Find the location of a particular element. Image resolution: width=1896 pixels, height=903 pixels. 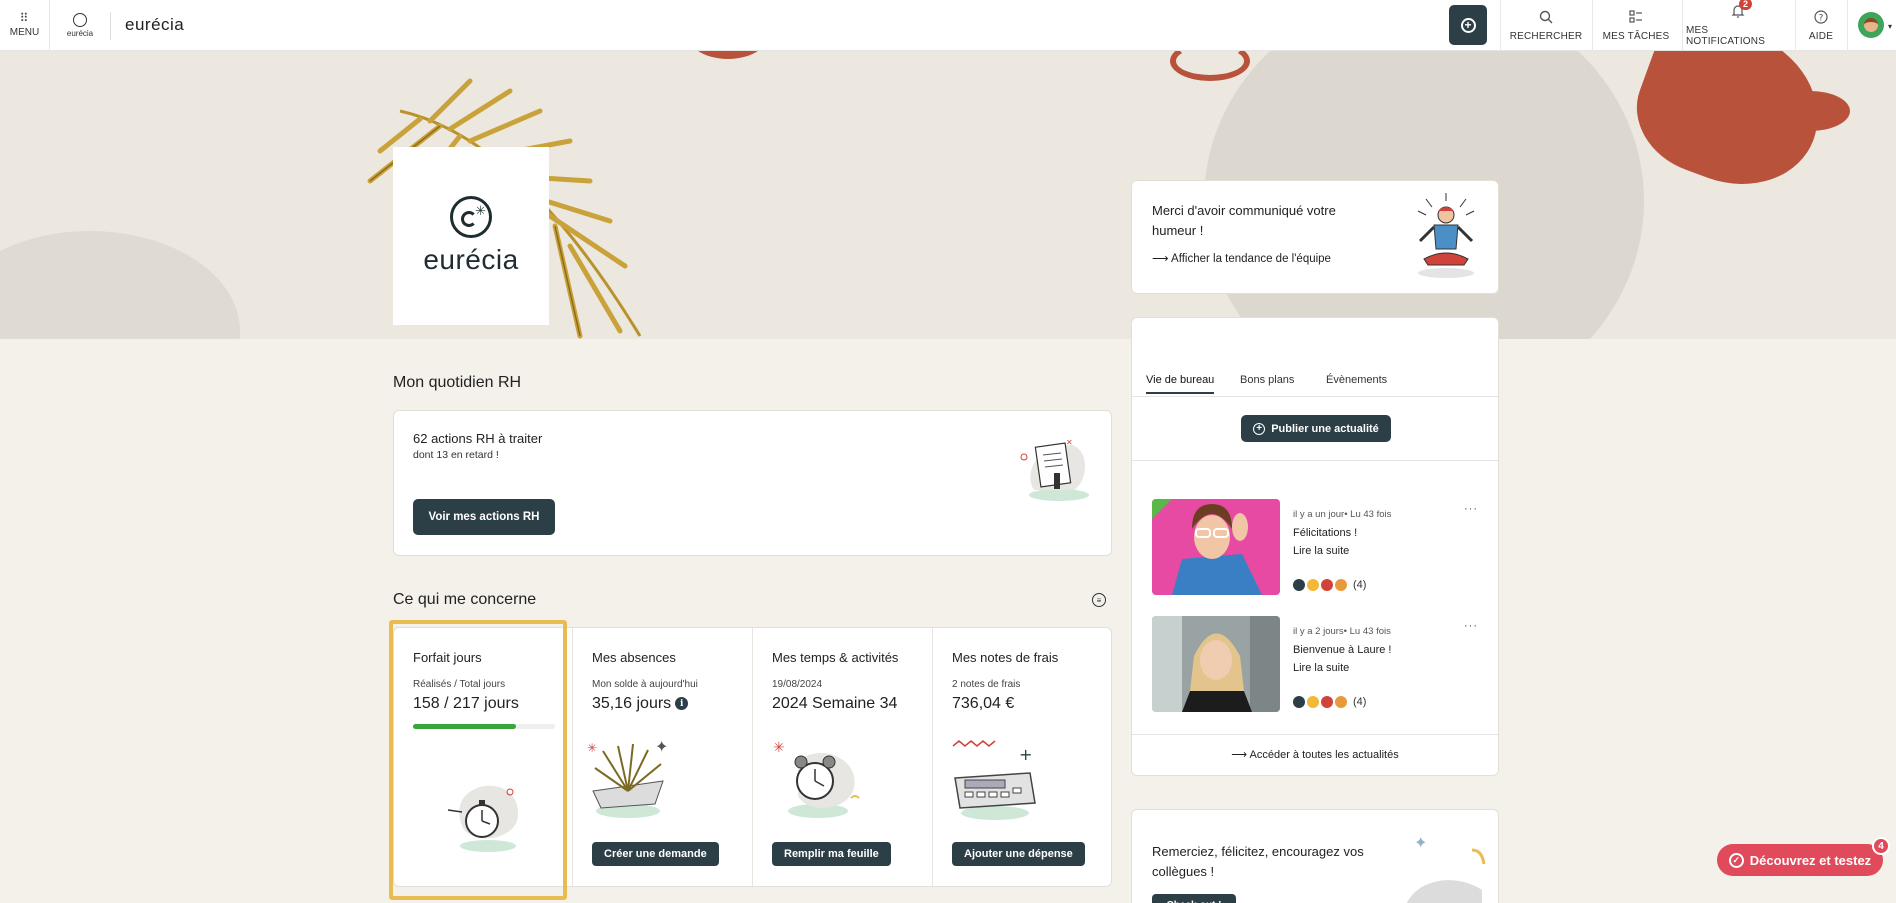

tile-value: 2024 Semaine 34 is located at coordinates (835, 703).